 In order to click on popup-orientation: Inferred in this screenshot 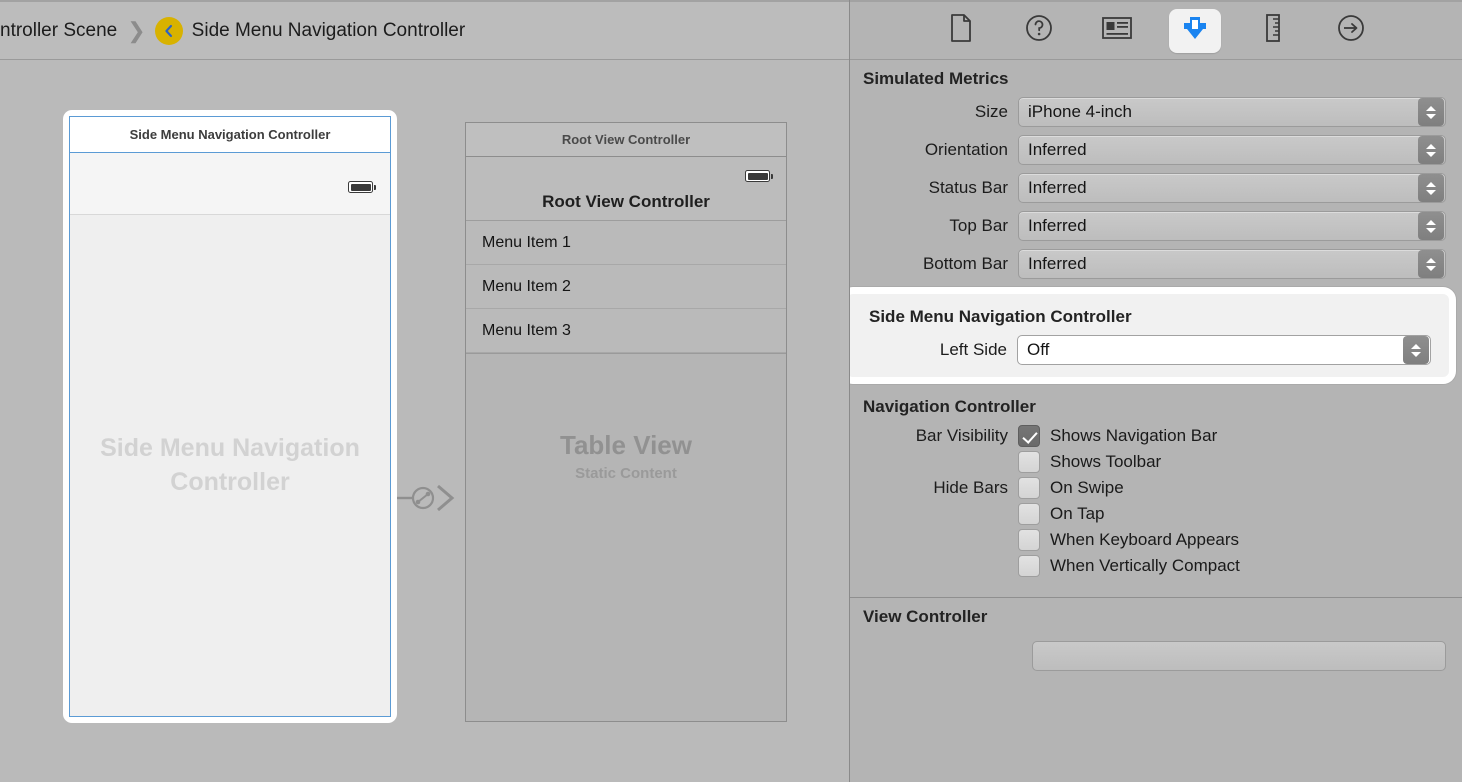, I will do `click(1232, 150)`.